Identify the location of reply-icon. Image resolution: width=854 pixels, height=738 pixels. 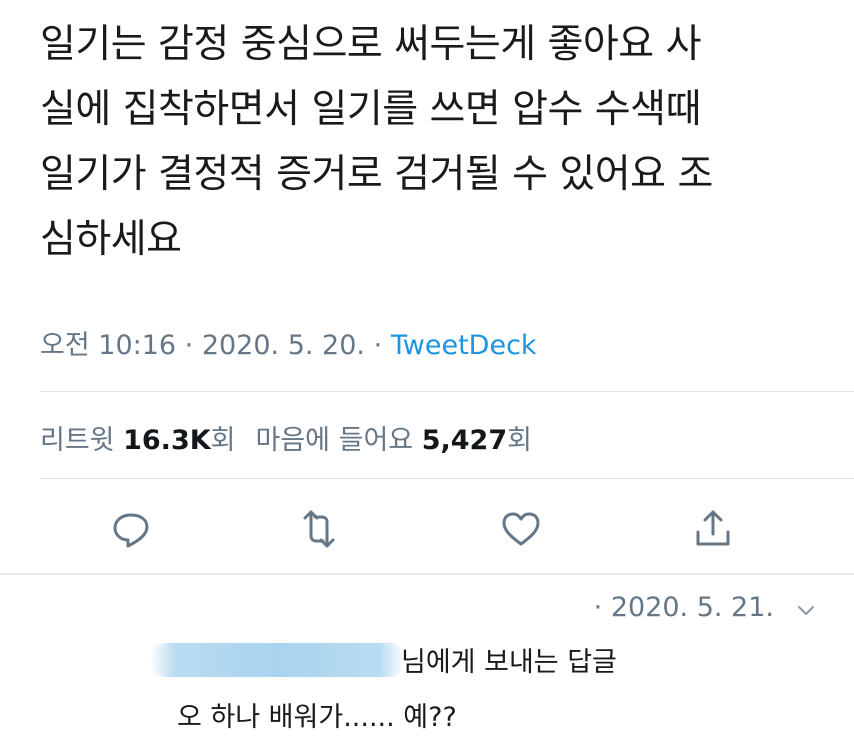
(131, 530).